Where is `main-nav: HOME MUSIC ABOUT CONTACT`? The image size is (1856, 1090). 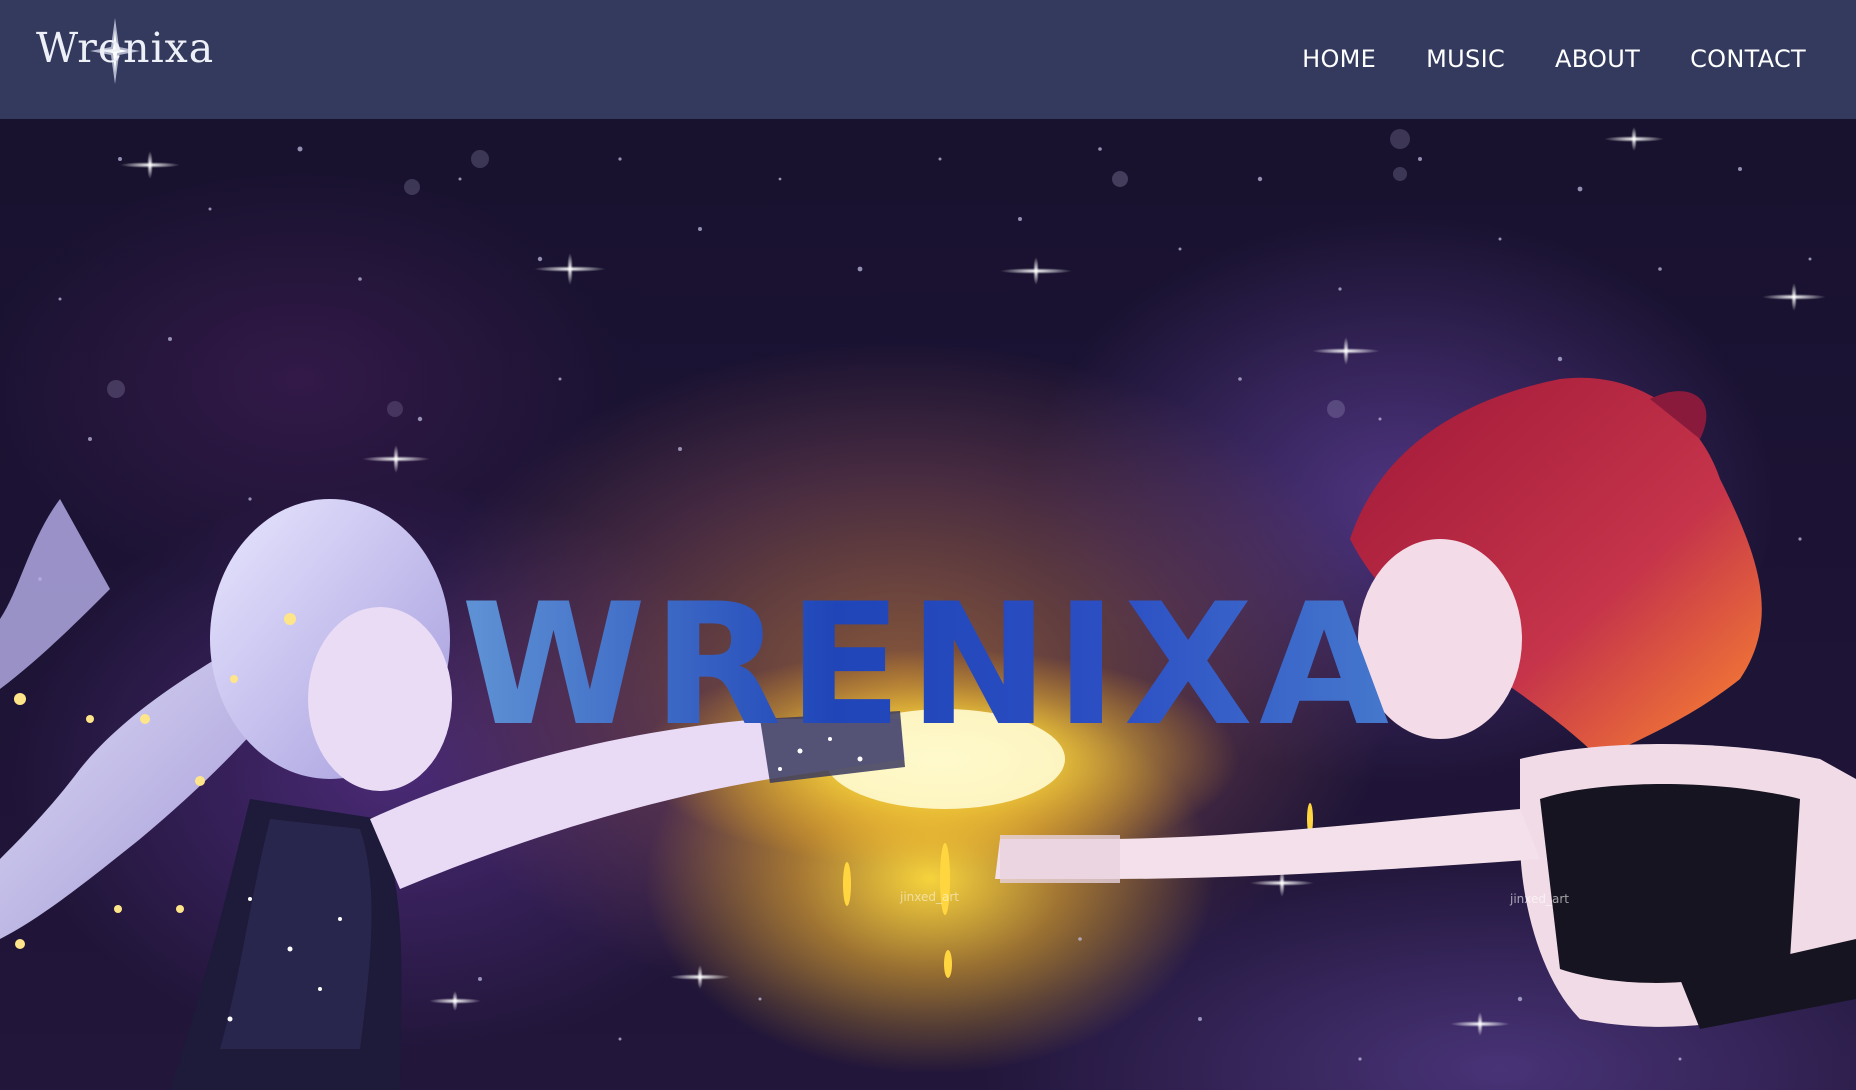 main-nav: HOME MUSIC ABOUT CONTACT is located at coordinates (1529, 59).